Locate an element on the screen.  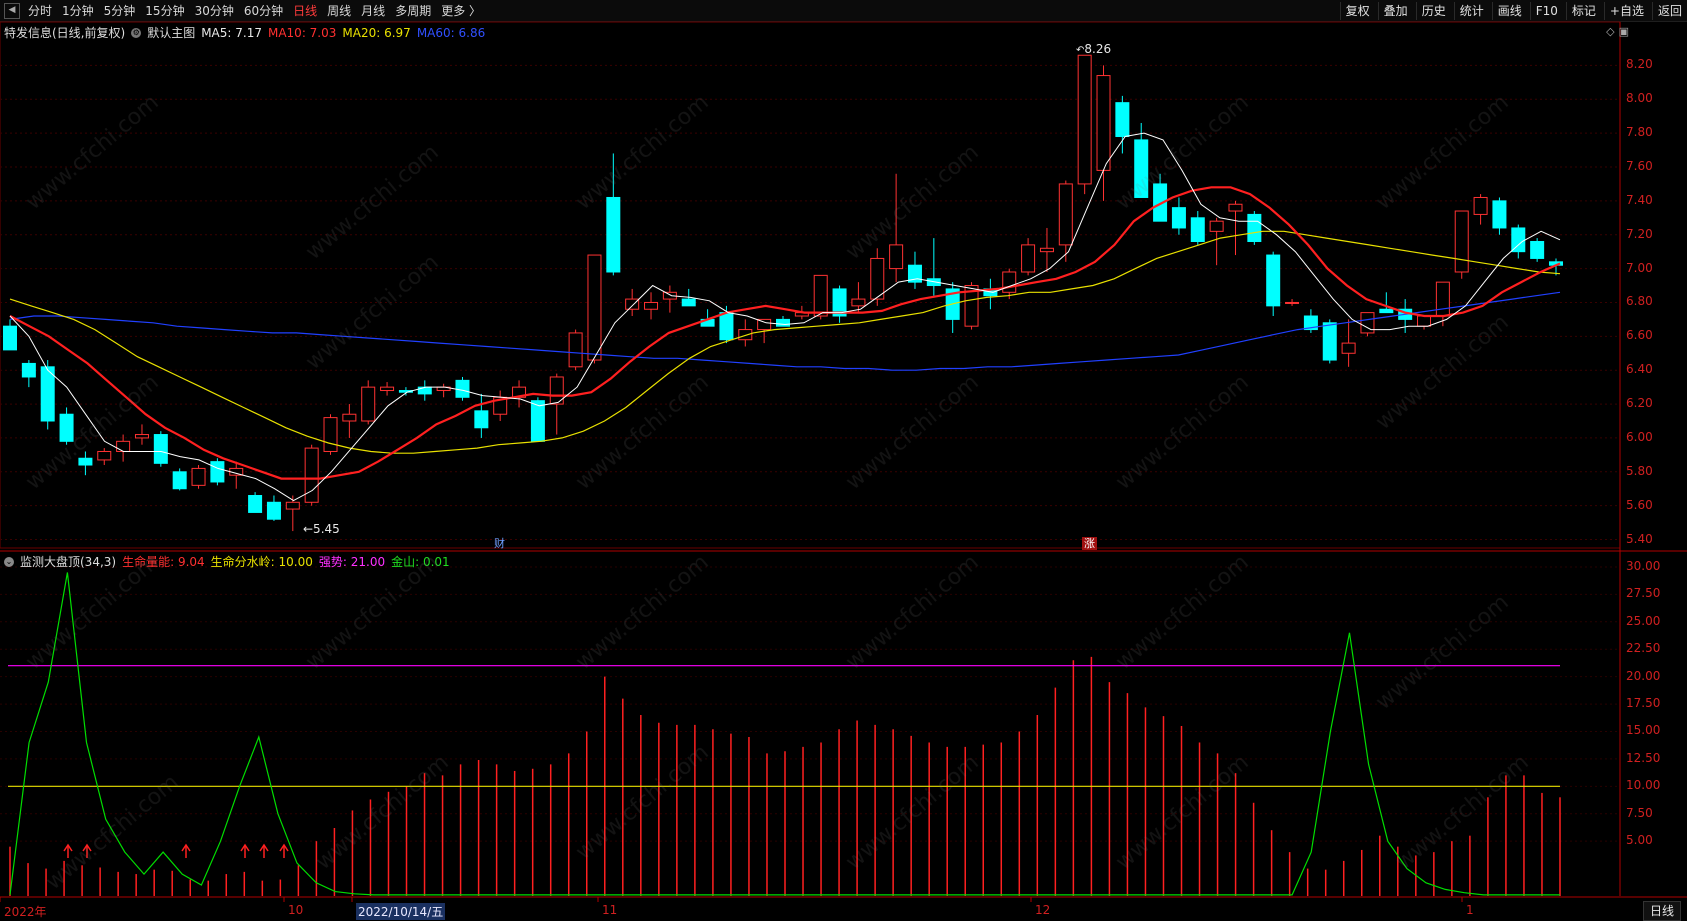
price-tick: 7.60 is located at coordinates (1639, 166).